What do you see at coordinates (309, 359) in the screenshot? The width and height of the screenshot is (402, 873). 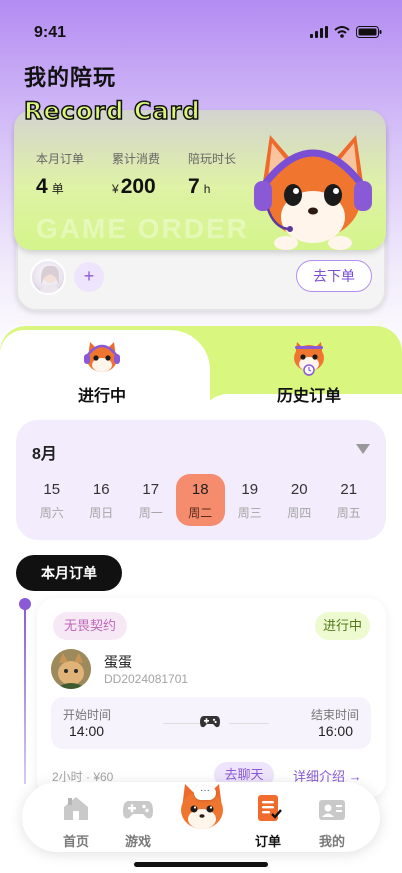 I see `fox-history-icon` at bounding box center [309, 359].